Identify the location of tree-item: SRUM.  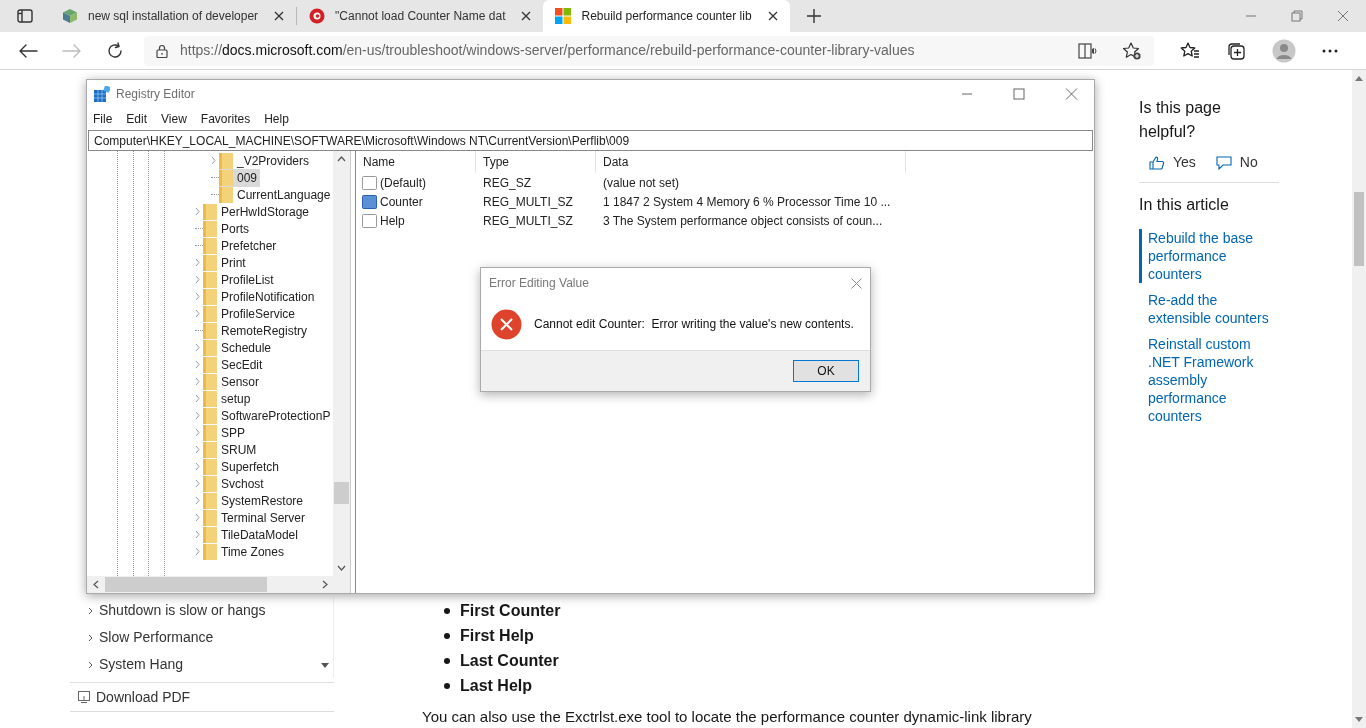
(231, 449).